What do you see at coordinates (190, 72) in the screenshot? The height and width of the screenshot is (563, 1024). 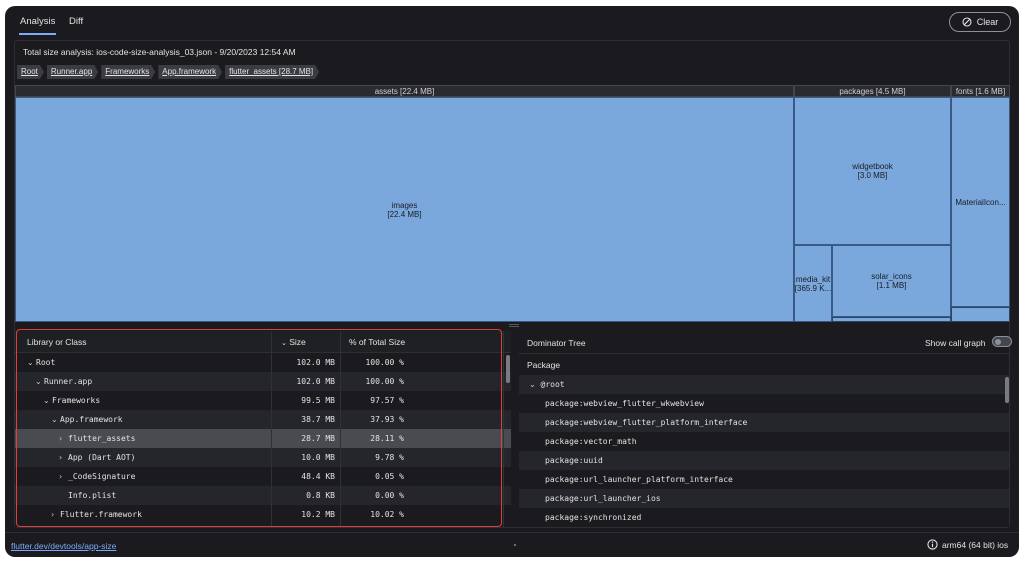 I see `breadcrumb-app-framework: App.framework` at bounding box center [190, 72].